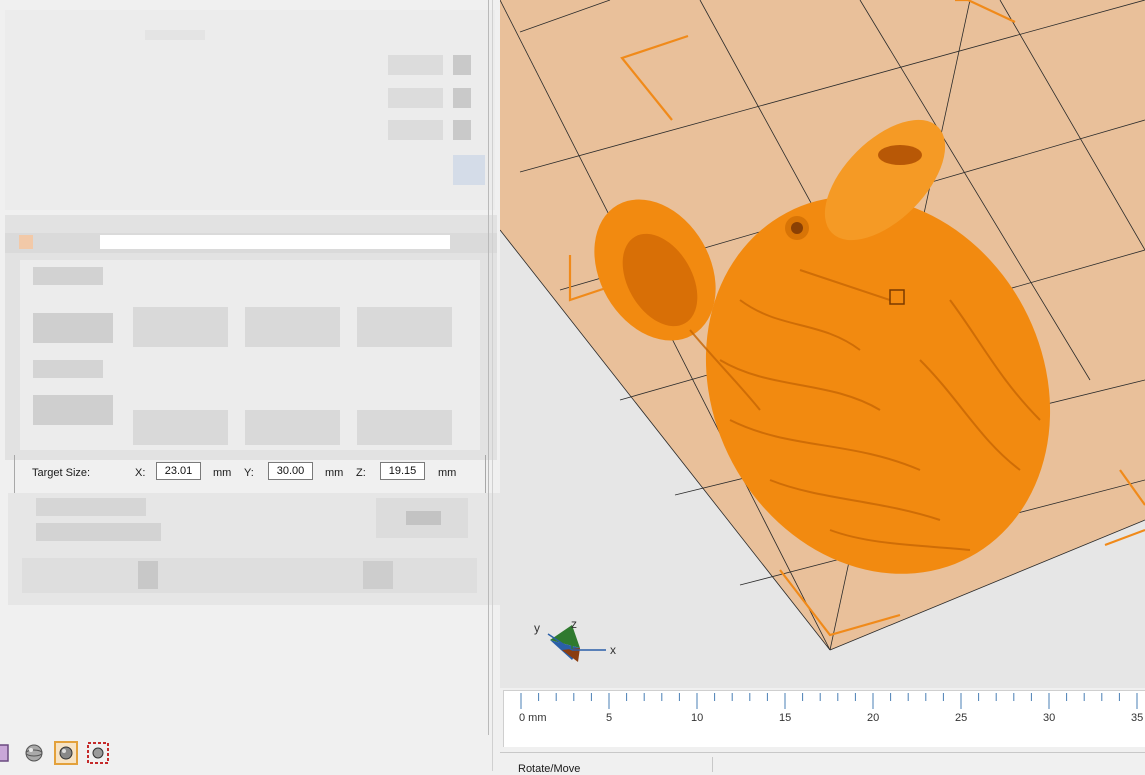 The height and width of the screenshot is (775, 1145). Describe the element at coordinates (549, 769) in the screenshot. I see `status-mode-text: Rotate/Move` at that location.